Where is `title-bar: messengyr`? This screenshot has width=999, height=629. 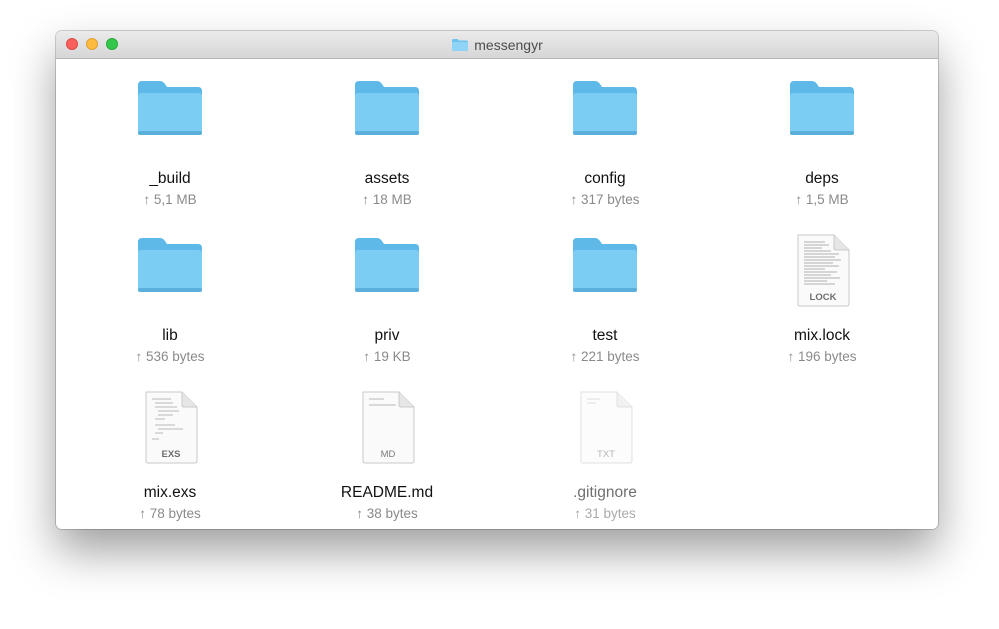 title-bar: messengyr is located at coordinates (497, 45).